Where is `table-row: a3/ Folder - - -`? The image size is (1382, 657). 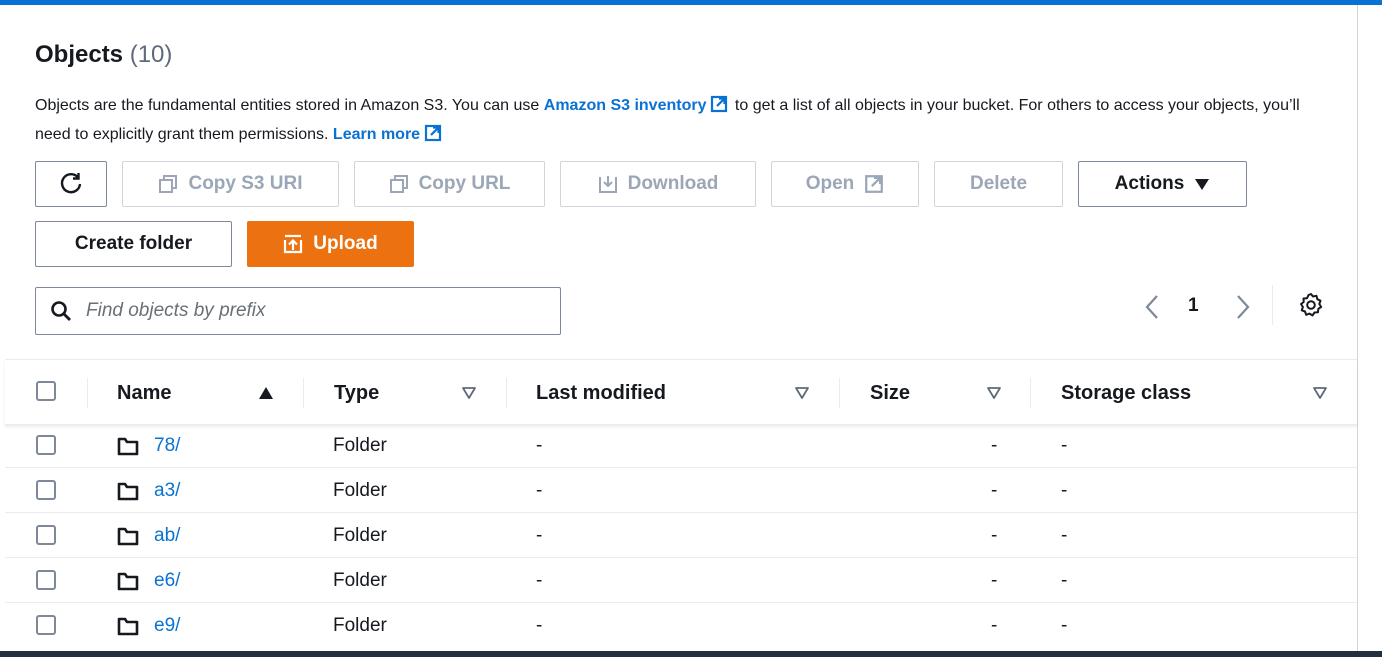 table-row: a3/ Folder - - - is located at coordinates (681, 490).